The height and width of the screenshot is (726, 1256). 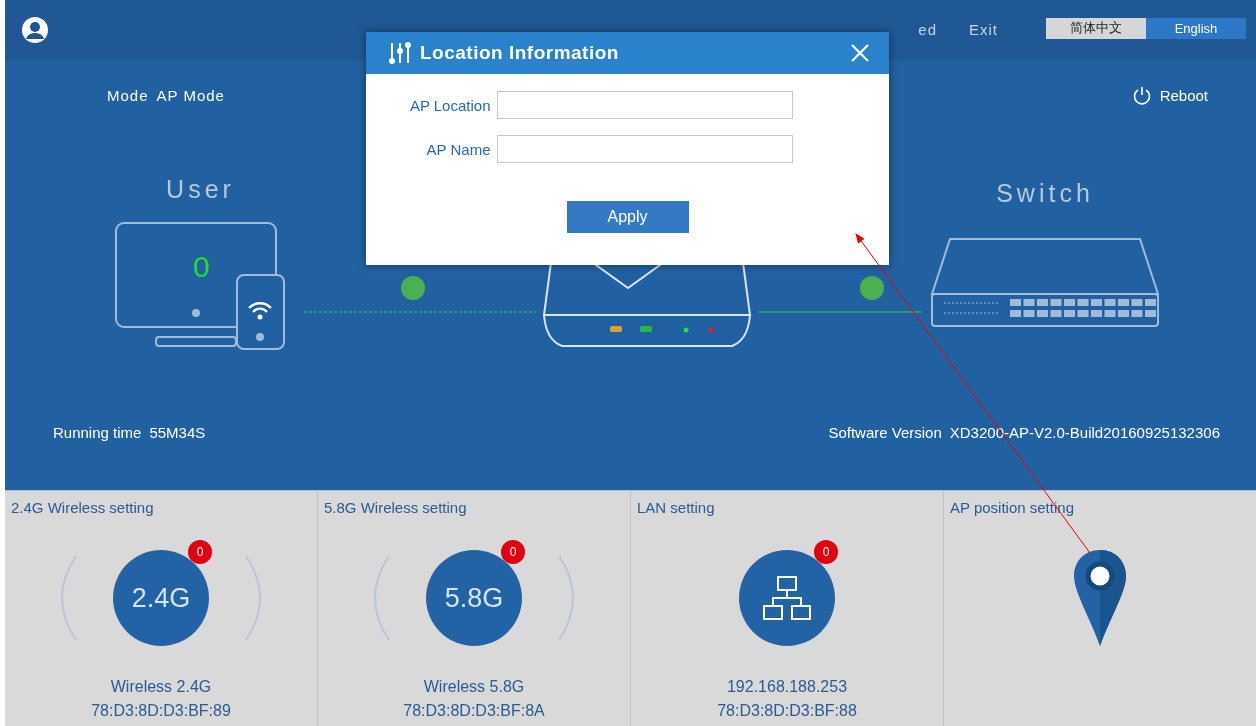 What do you see at coordinates (676, 507) in the screenshot?
I see `card-title: LAN setting` at bounding box center [676, 507].